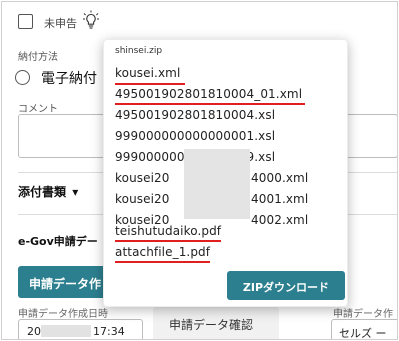  Describe the element at coordinates (63, 314) in the screenshot. I see `created-at-label: 申請データ作成日時` at that location.